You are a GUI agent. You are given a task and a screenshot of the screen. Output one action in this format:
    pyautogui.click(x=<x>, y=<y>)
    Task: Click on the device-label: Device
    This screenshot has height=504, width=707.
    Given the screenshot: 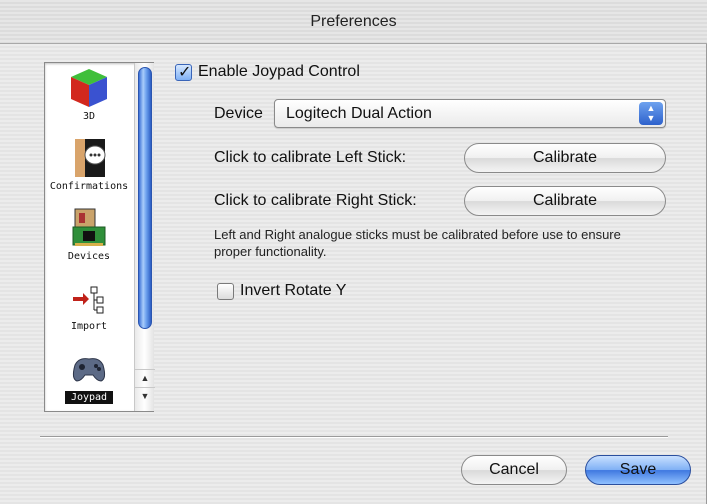 What is the action you would take?
    pyautogui.click(x=238, y=113)
    